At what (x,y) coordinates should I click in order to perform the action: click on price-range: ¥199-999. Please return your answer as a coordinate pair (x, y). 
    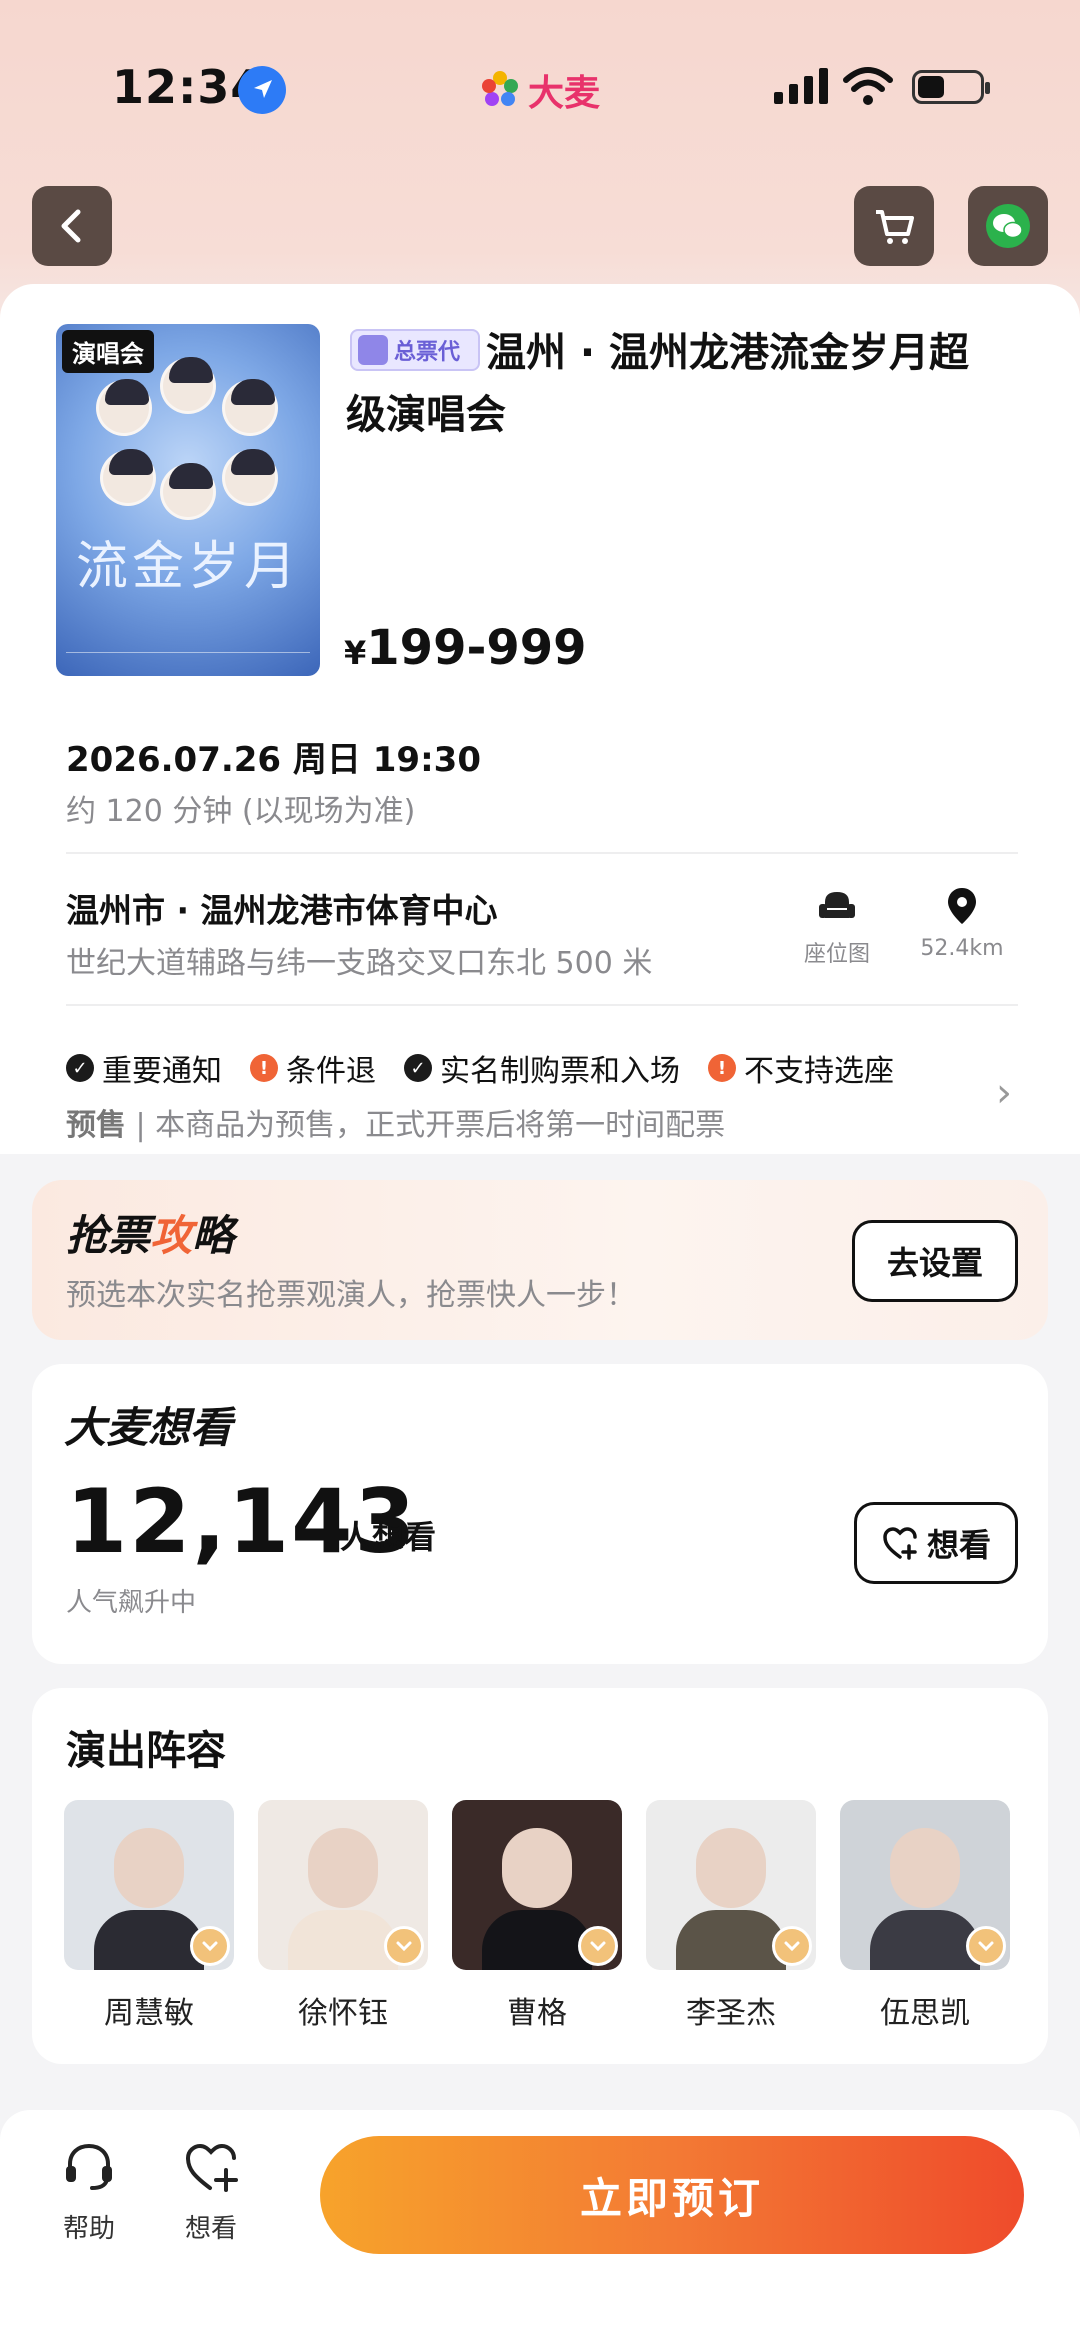
    Looking at the image, I should click on (465, 648).